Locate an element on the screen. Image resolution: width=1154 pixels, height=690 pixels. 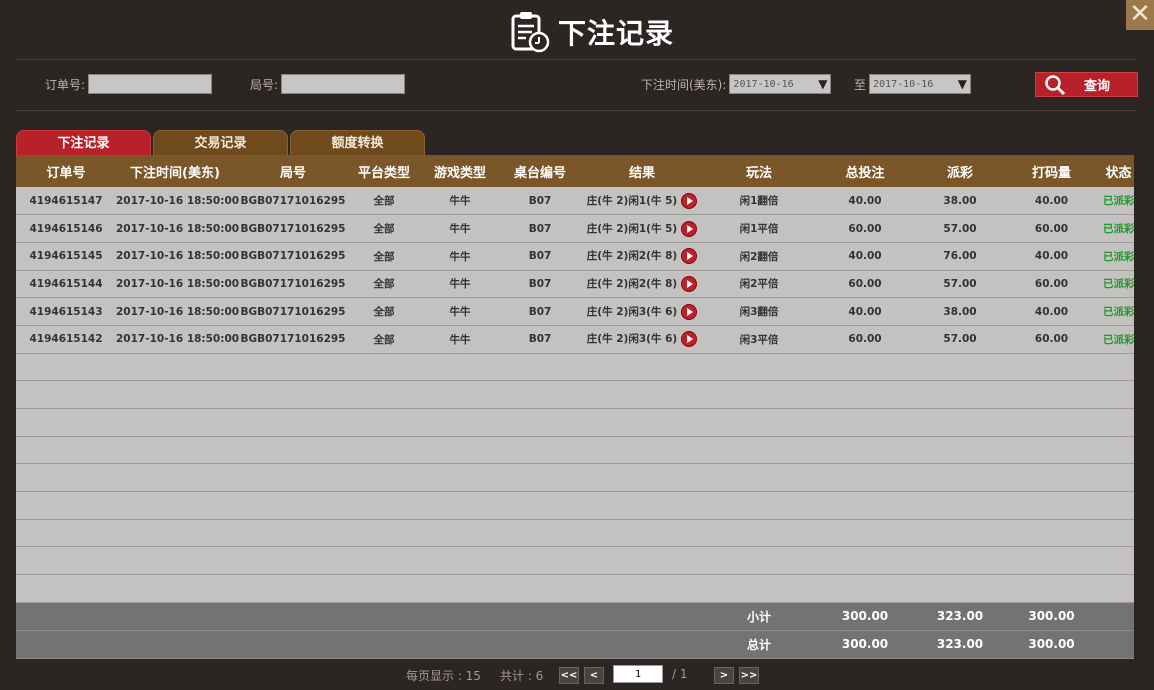
cell-order-no: 4194615146 is located at coordinates (66, 228).